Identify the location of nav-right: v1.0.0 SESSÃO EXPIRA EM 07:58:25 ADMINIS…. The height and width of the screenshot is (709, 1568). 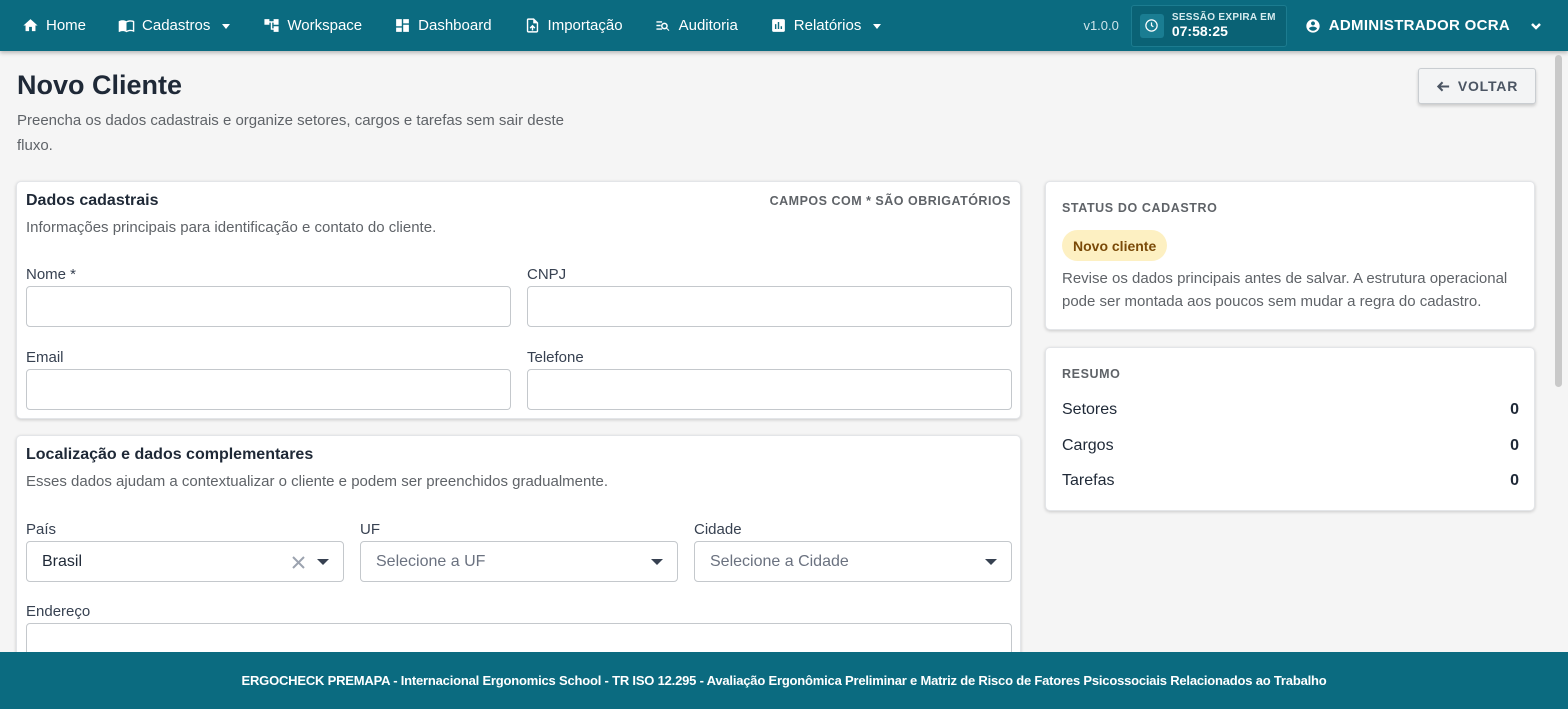
(1325, 25).